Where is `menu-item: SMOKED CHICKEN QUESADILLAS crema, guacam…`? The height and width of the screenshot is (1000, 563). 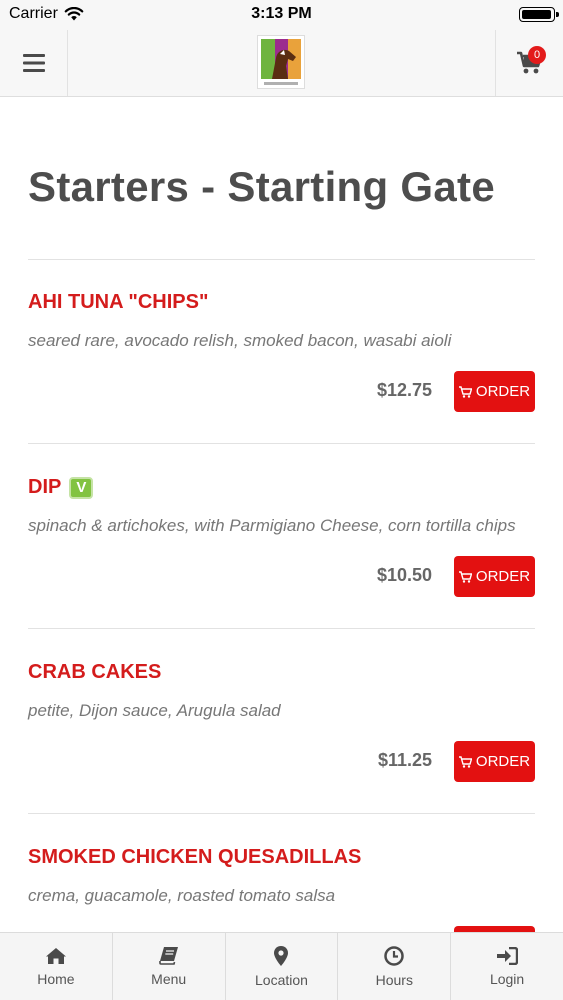
menu-item: SMOKED CHICKEN QUESADILLAS crema, guacam… is located at coordinates (281, 906).